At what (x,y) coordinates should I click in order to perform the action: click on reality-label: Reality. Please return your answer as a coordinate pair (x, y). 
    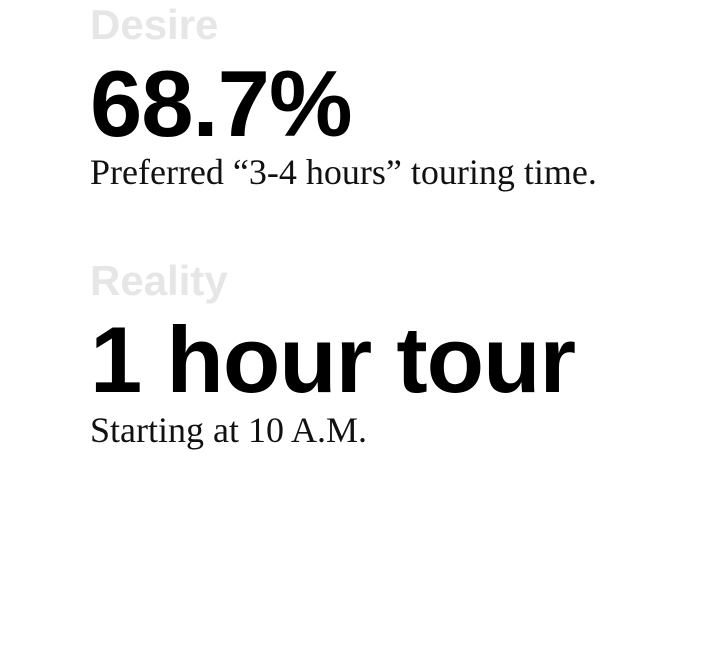
    Looking at the image, I should click on (159, 280).